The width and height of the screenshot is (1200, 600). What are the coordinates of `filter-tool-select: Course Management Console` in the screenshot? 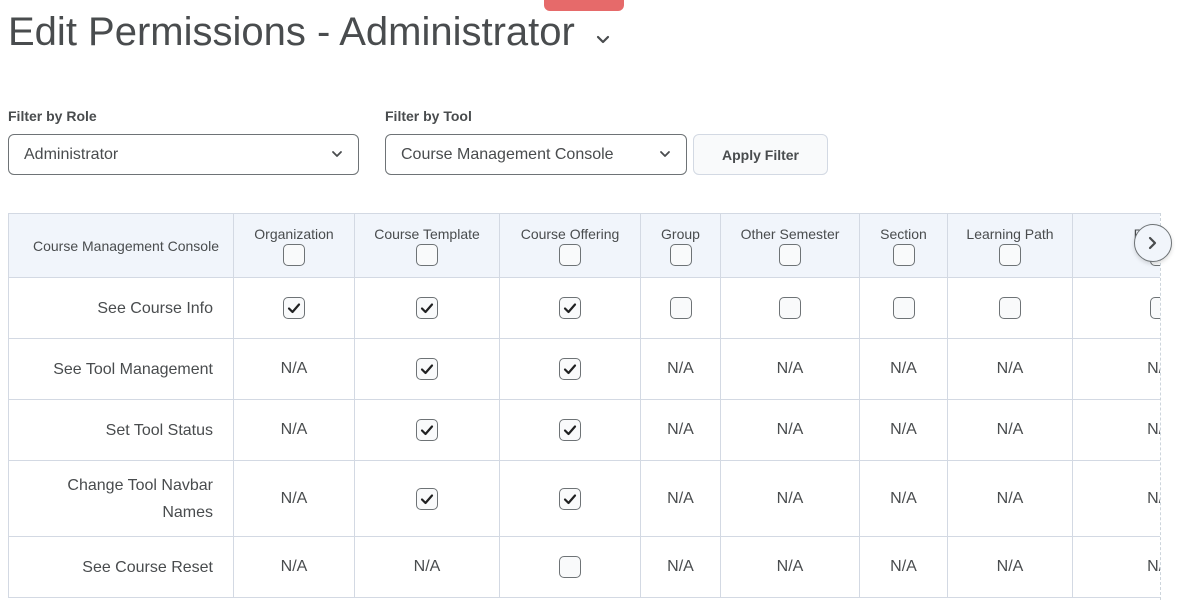 It's located at (536, 154).